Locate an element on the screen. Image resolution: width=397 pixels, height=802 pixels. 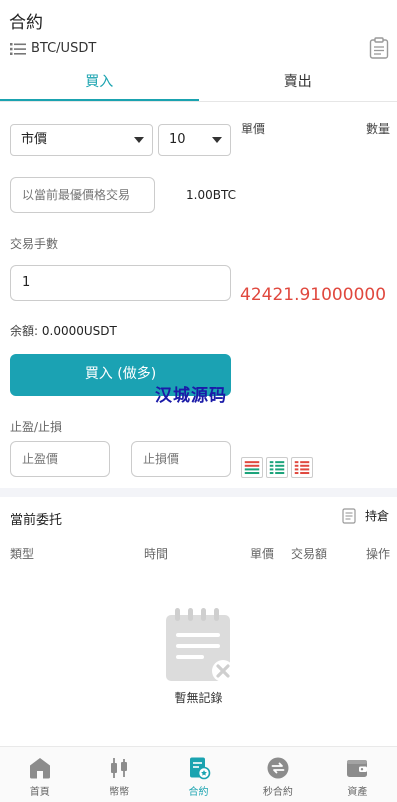
column-amount: 交易額 is located at coordinates (309, 554).